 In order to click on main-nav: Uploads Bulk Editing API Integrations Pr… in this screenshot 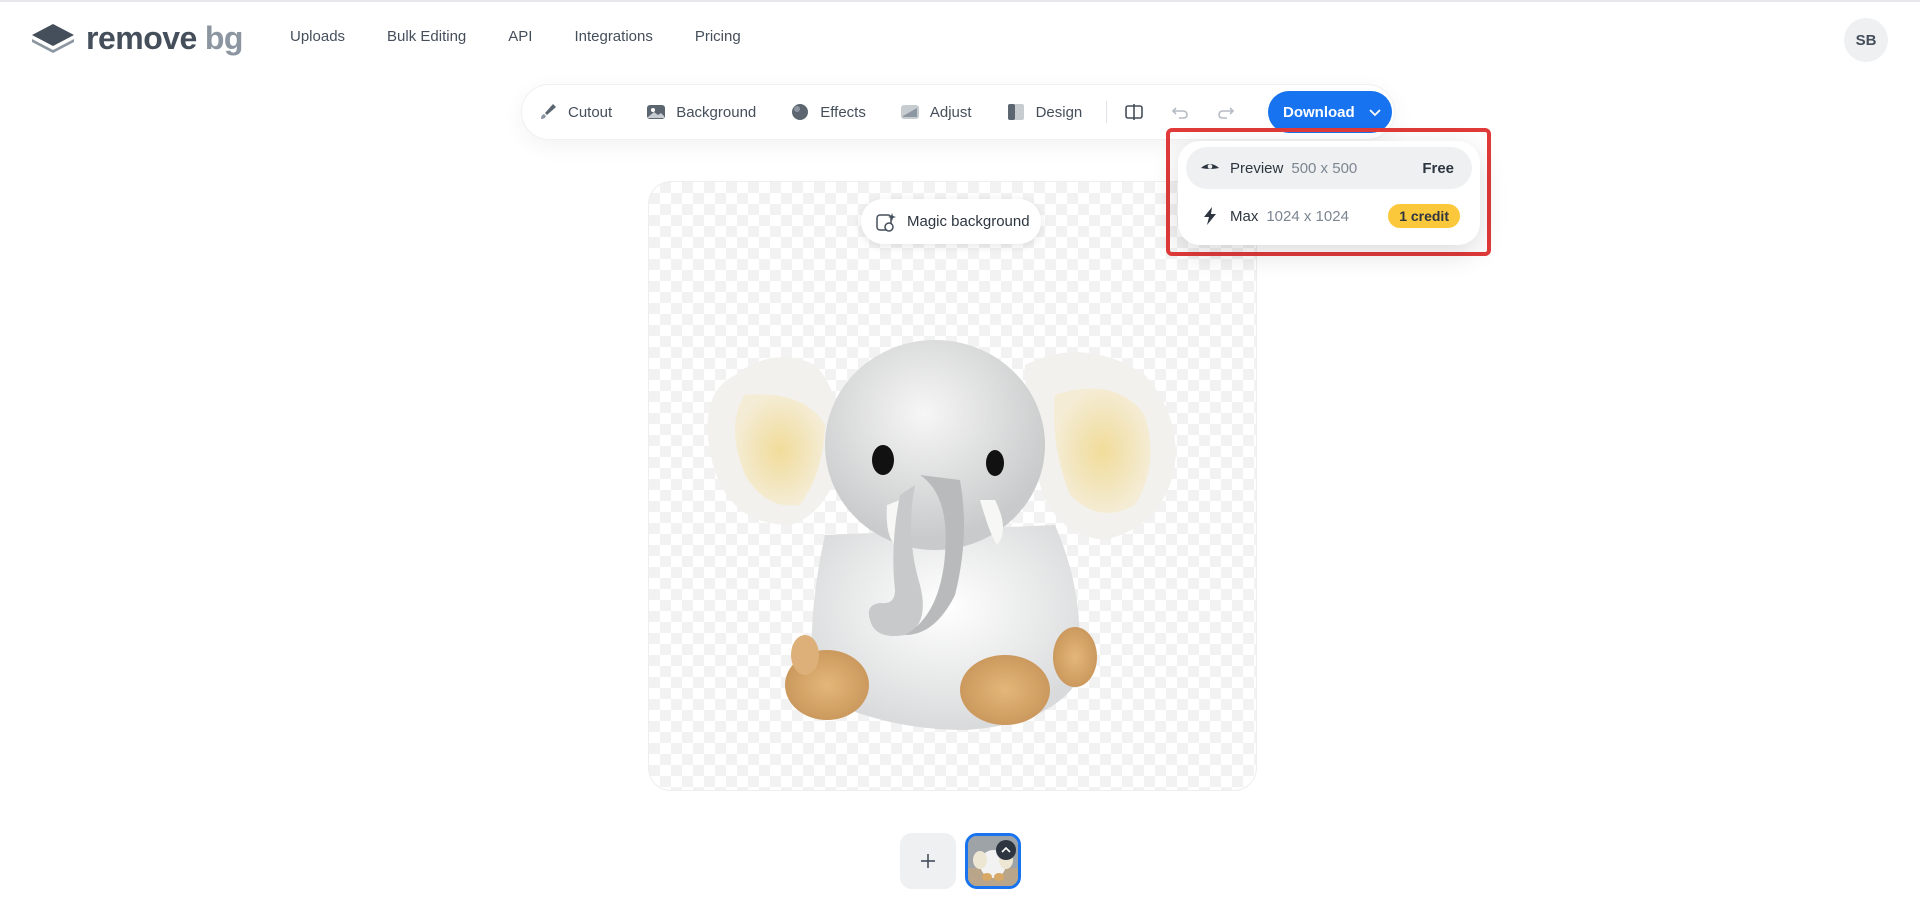, I will do `click(536, 36)`.